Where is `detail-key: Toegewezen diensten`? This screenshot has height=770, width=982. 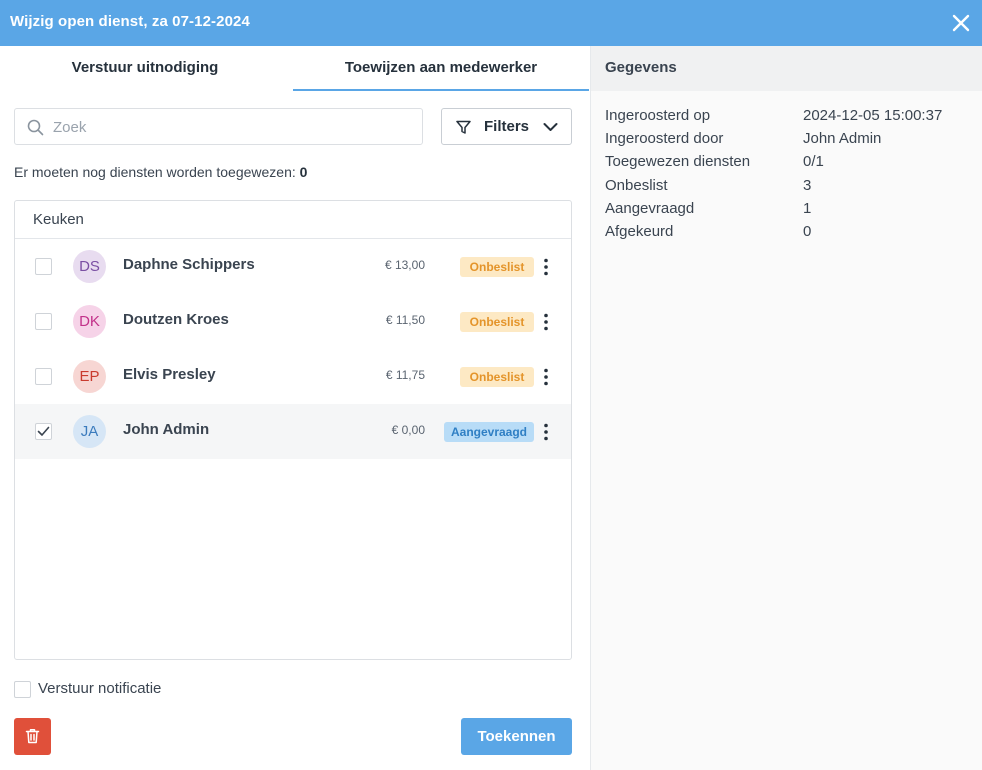
detail-key: Toegewezen diensten is located at coordinates (678, 162).